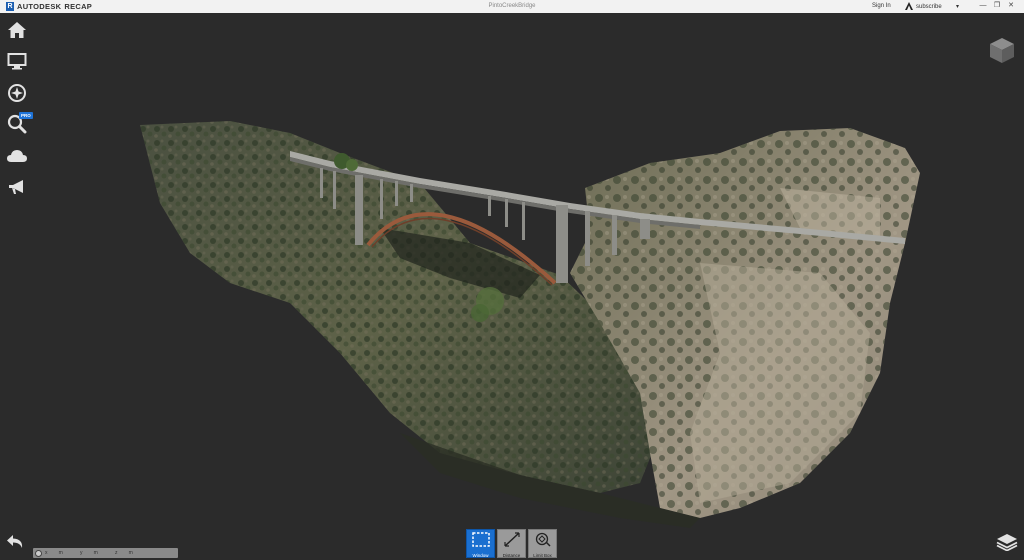  Describe the element at coordinates (543, 541) in the screenshot. I see `limit-box-icon` at that location.